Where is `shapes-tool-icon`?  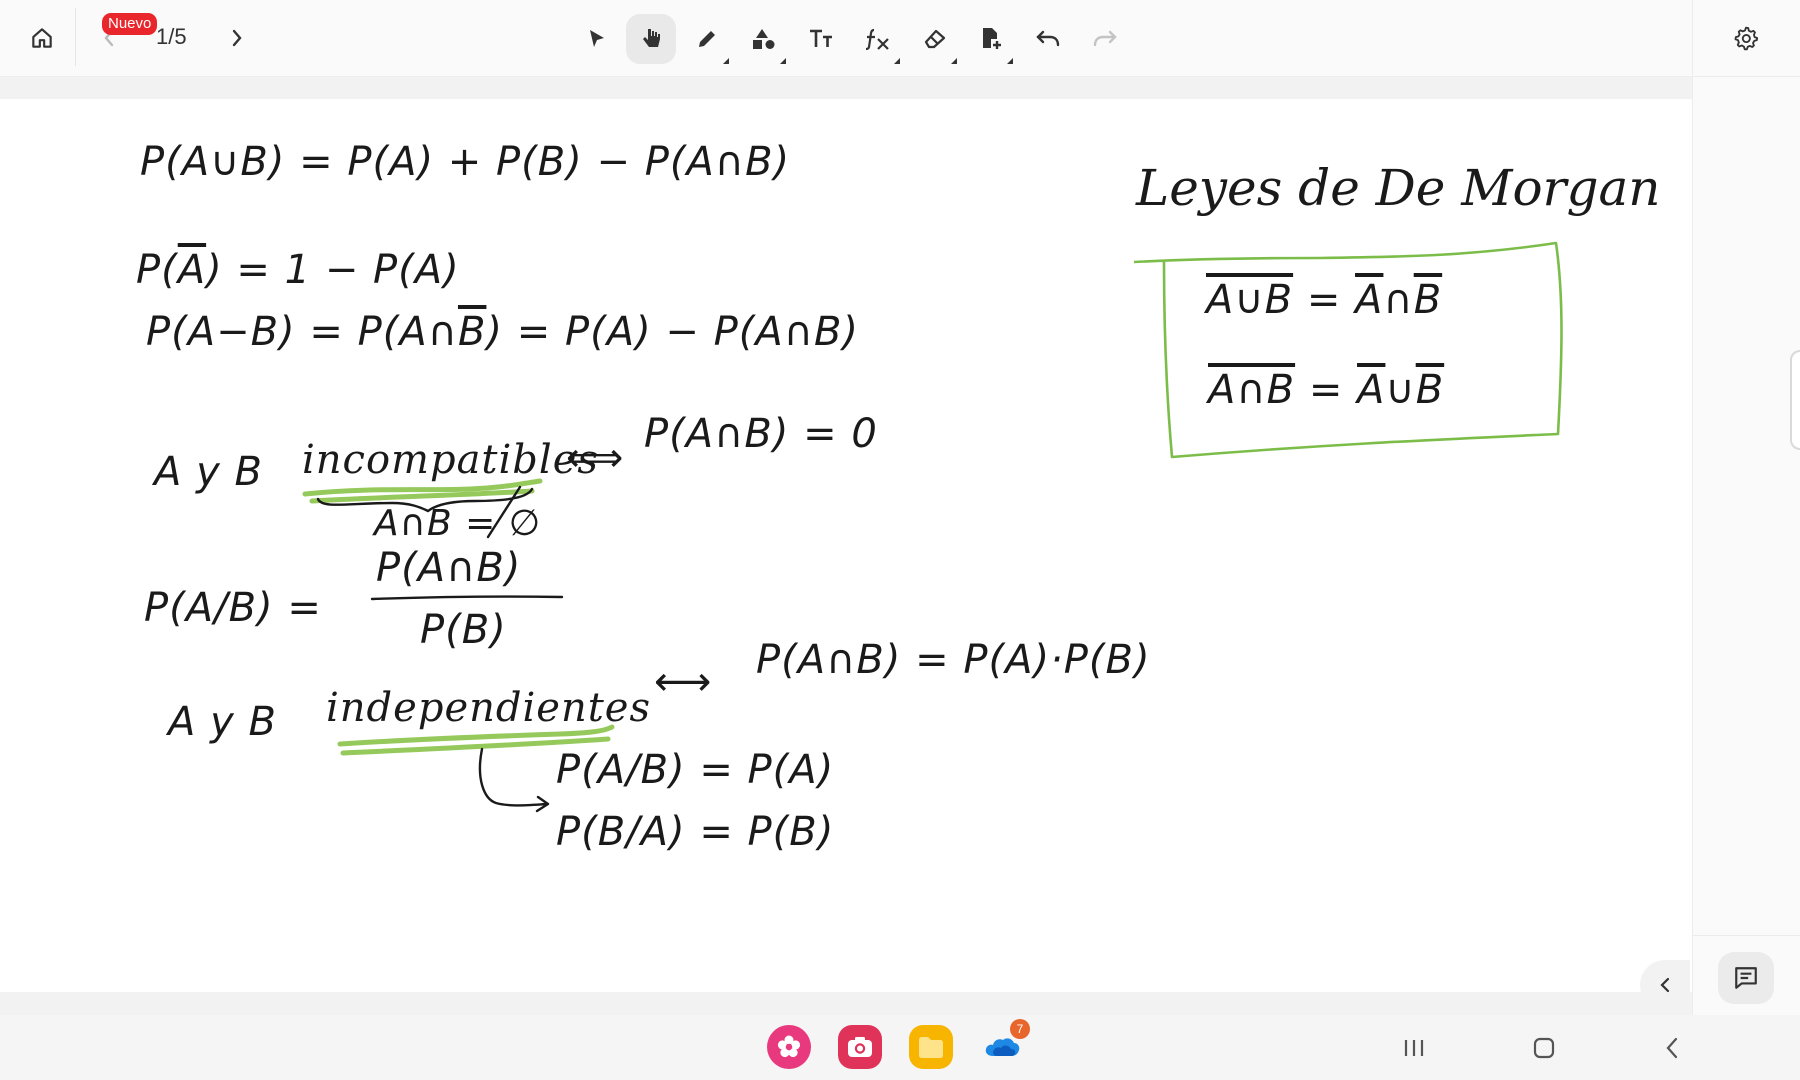 shapes-tool-icon is located at coordinates (764, 39).